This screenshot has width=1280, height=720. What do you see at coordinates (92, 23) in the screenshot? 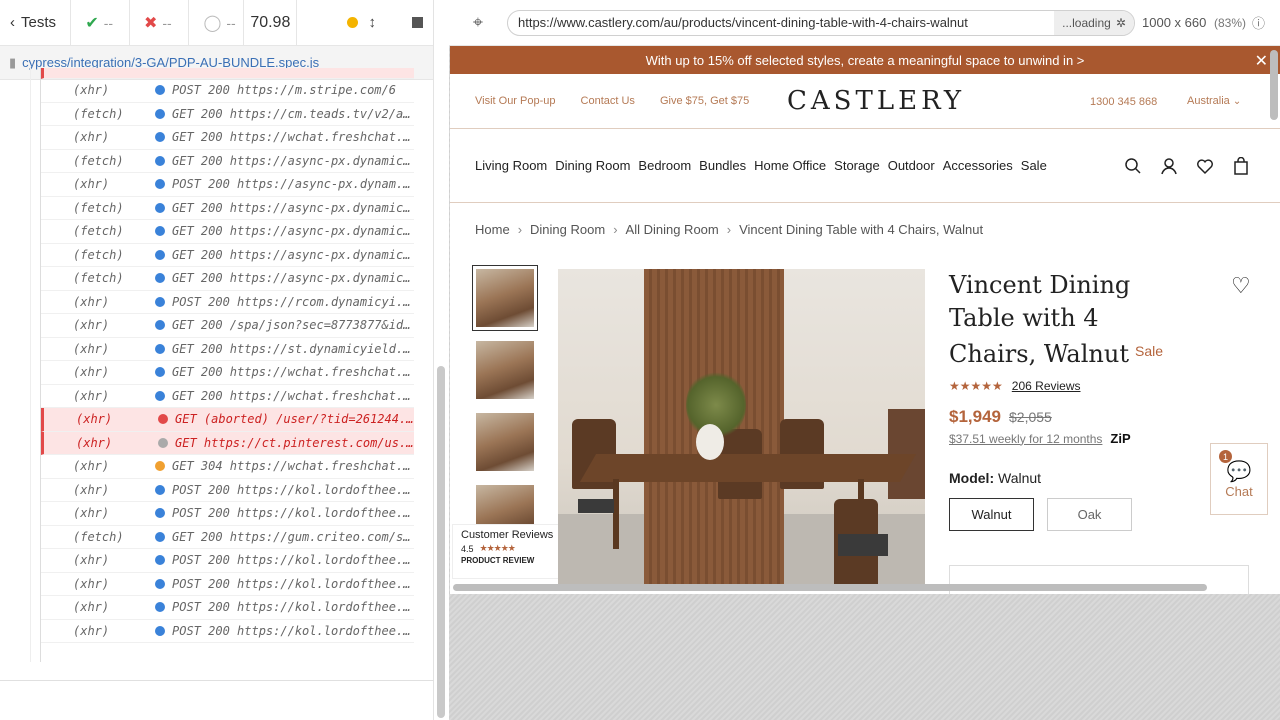
I see `check-icon: ✔` at bounding box center [92, 23].